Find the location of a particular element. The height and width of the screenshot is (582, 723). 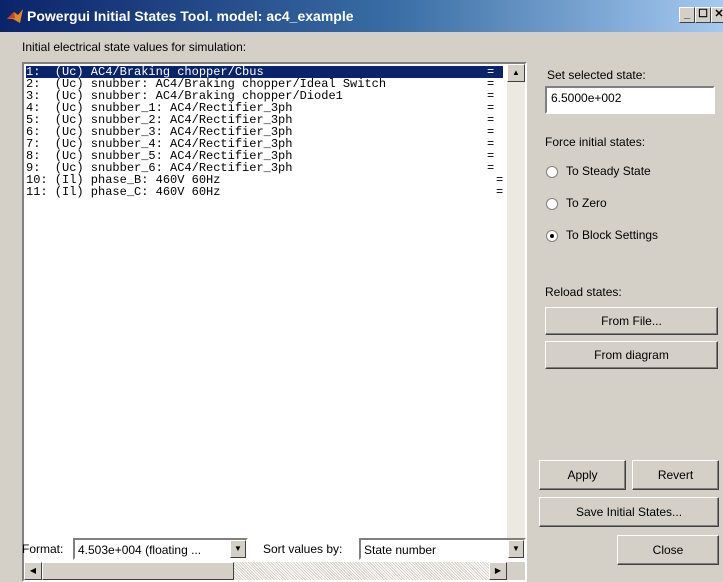

scroll-up-button: ▲ is located at coordinates (516, 73).